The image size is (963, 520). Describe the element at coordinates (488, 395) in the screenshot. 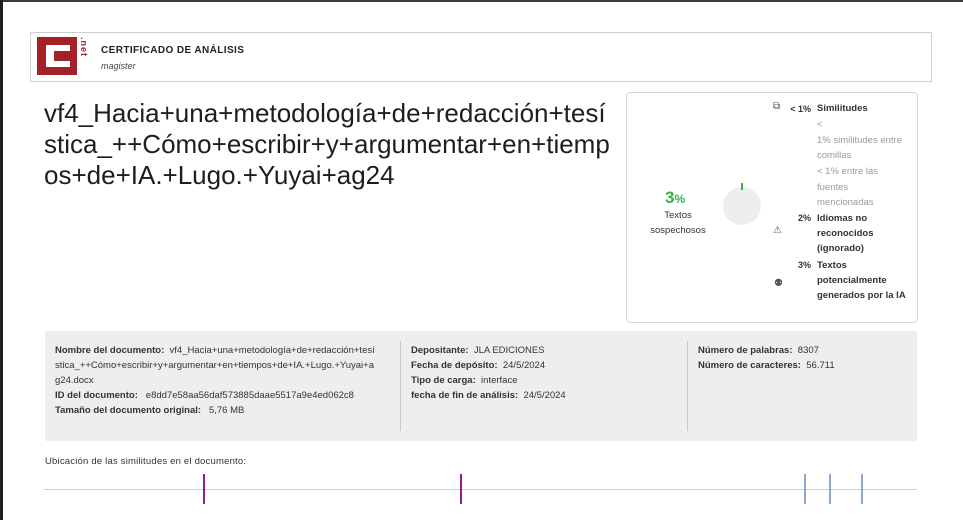

I see `analysis-end-row: fecha de fin de análisis: 24/5/2024` at that location.